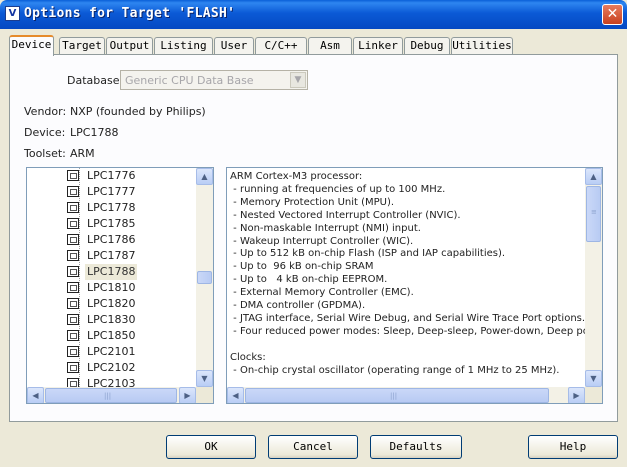  Describe the element at coordinates (131, 256) in the screenshot. I see `list-item: LPC1787` at that location.